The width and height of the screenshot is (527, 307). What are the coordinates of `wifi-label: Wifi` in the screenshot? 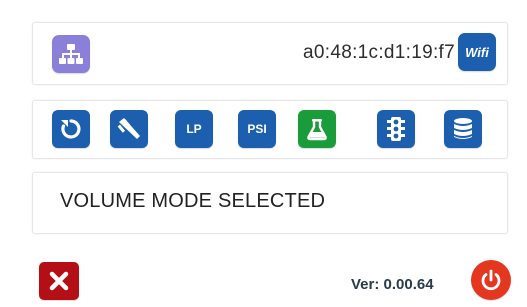 It's located at (477, 52).